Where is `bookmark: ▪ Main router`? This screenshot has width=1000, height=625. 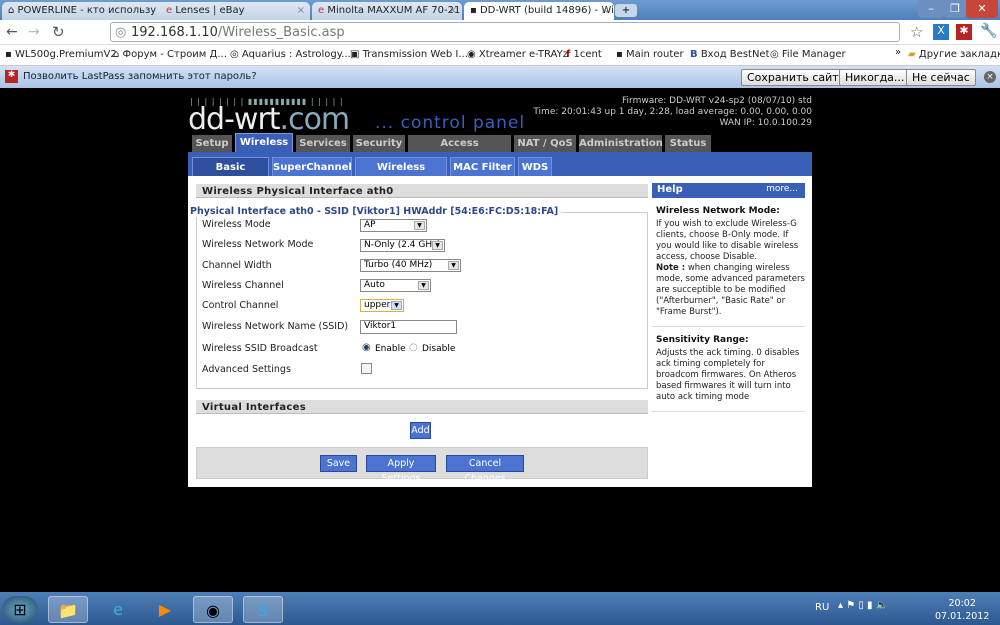
bookmark: ▪ Main router is located at coordinates (650, 54).